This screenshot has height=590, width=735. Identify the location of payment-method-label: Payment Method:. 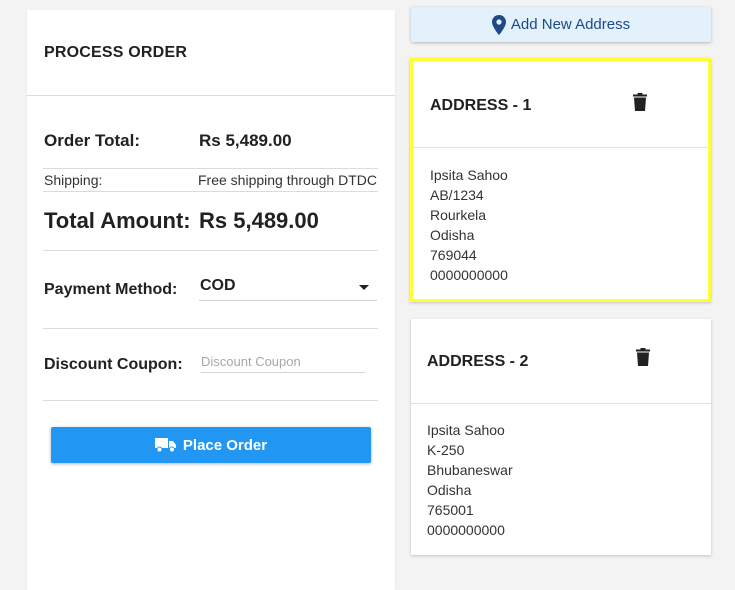
(111, 289).